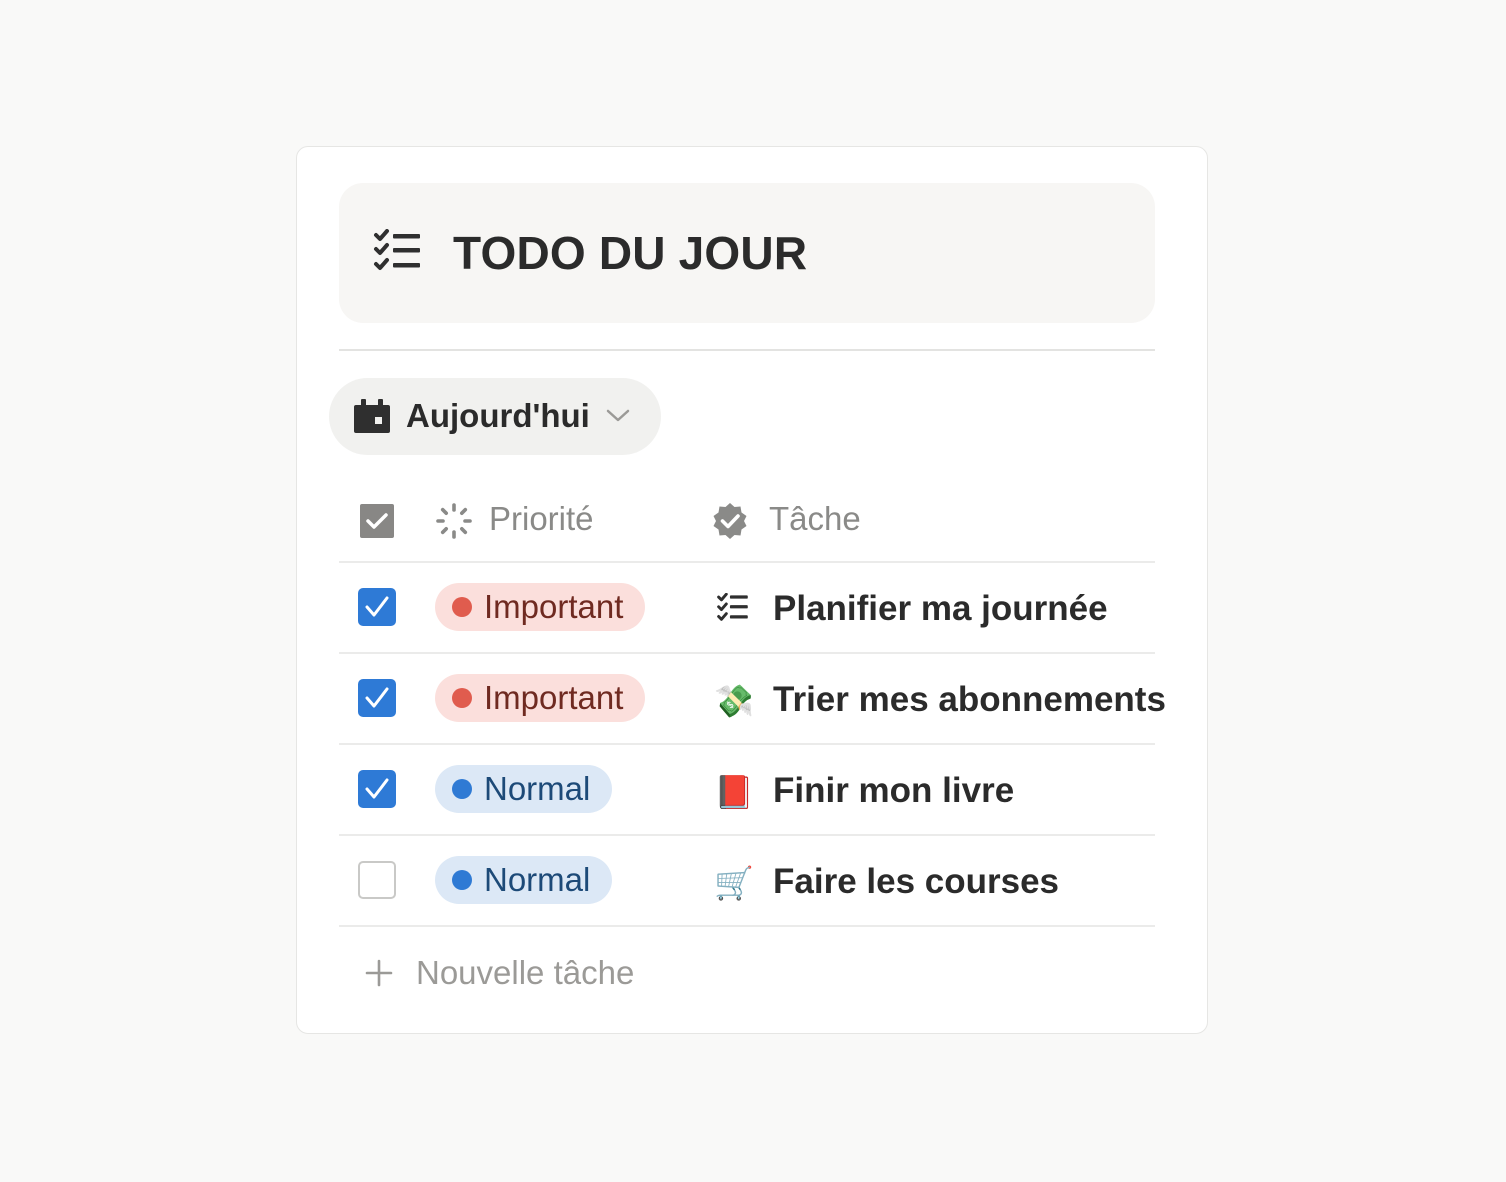 The image size is (1506, 1182). What do you see at coordinates (815, 519) in the screenshot?
I see `task-column-header: Tâche` at bounding box center [815, 519].